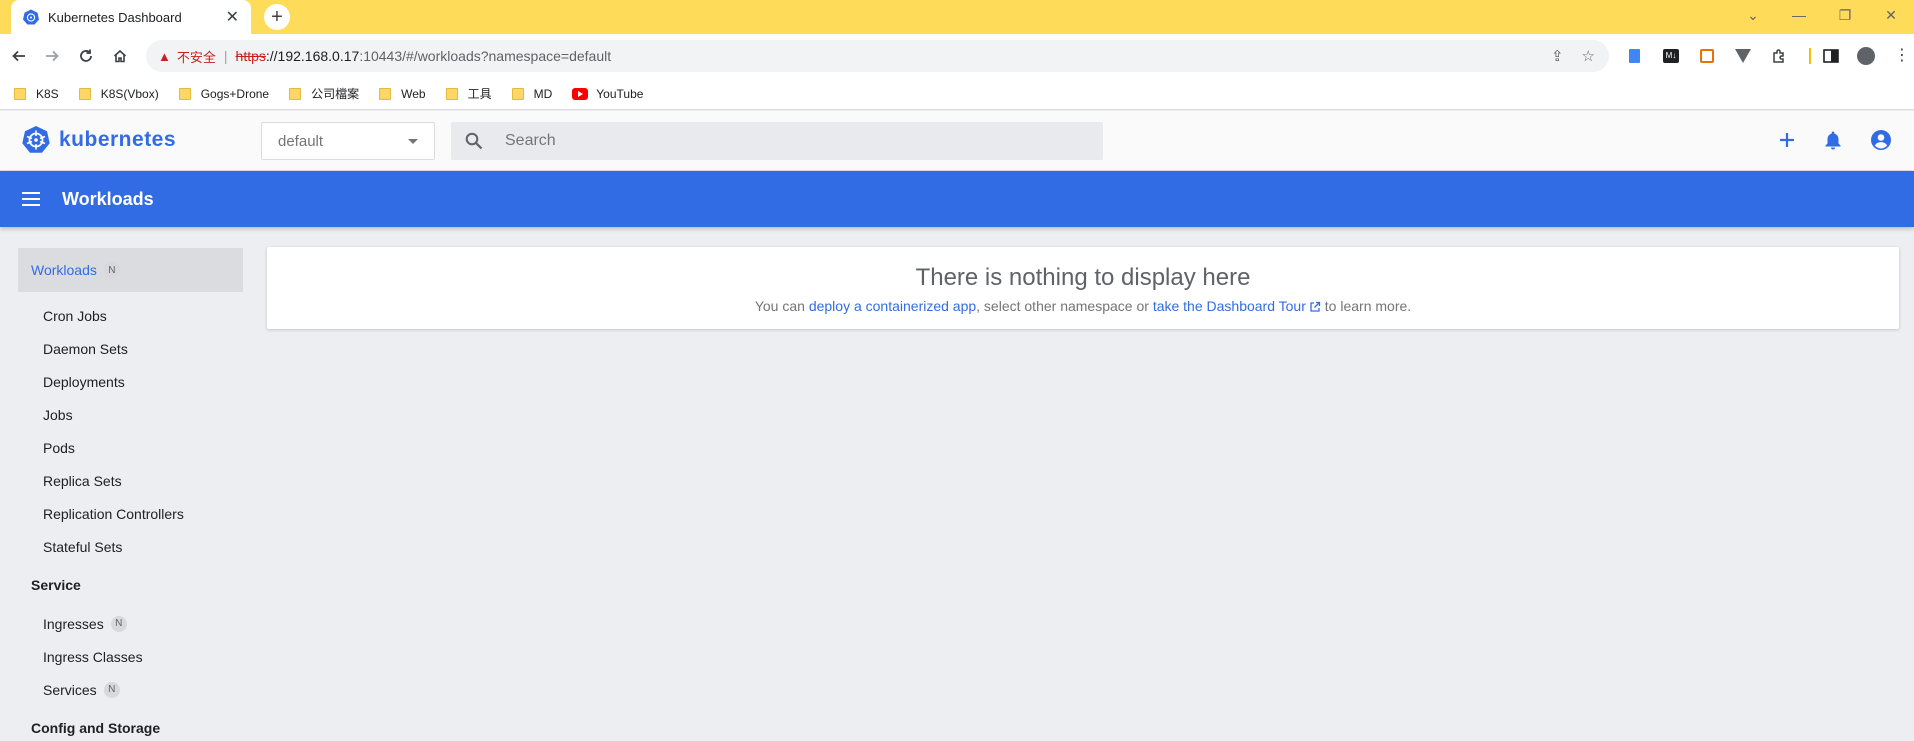  I want to click on window-controls: ⌄ — ❐ ✕, so click(1822, 15).